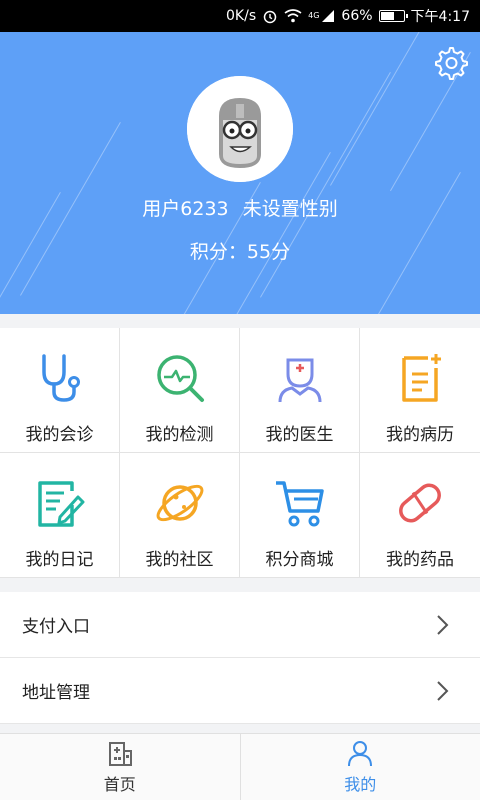  I want to click on status-bar: 0K/s 4G 66% 下午4:17, so click(240, 16).